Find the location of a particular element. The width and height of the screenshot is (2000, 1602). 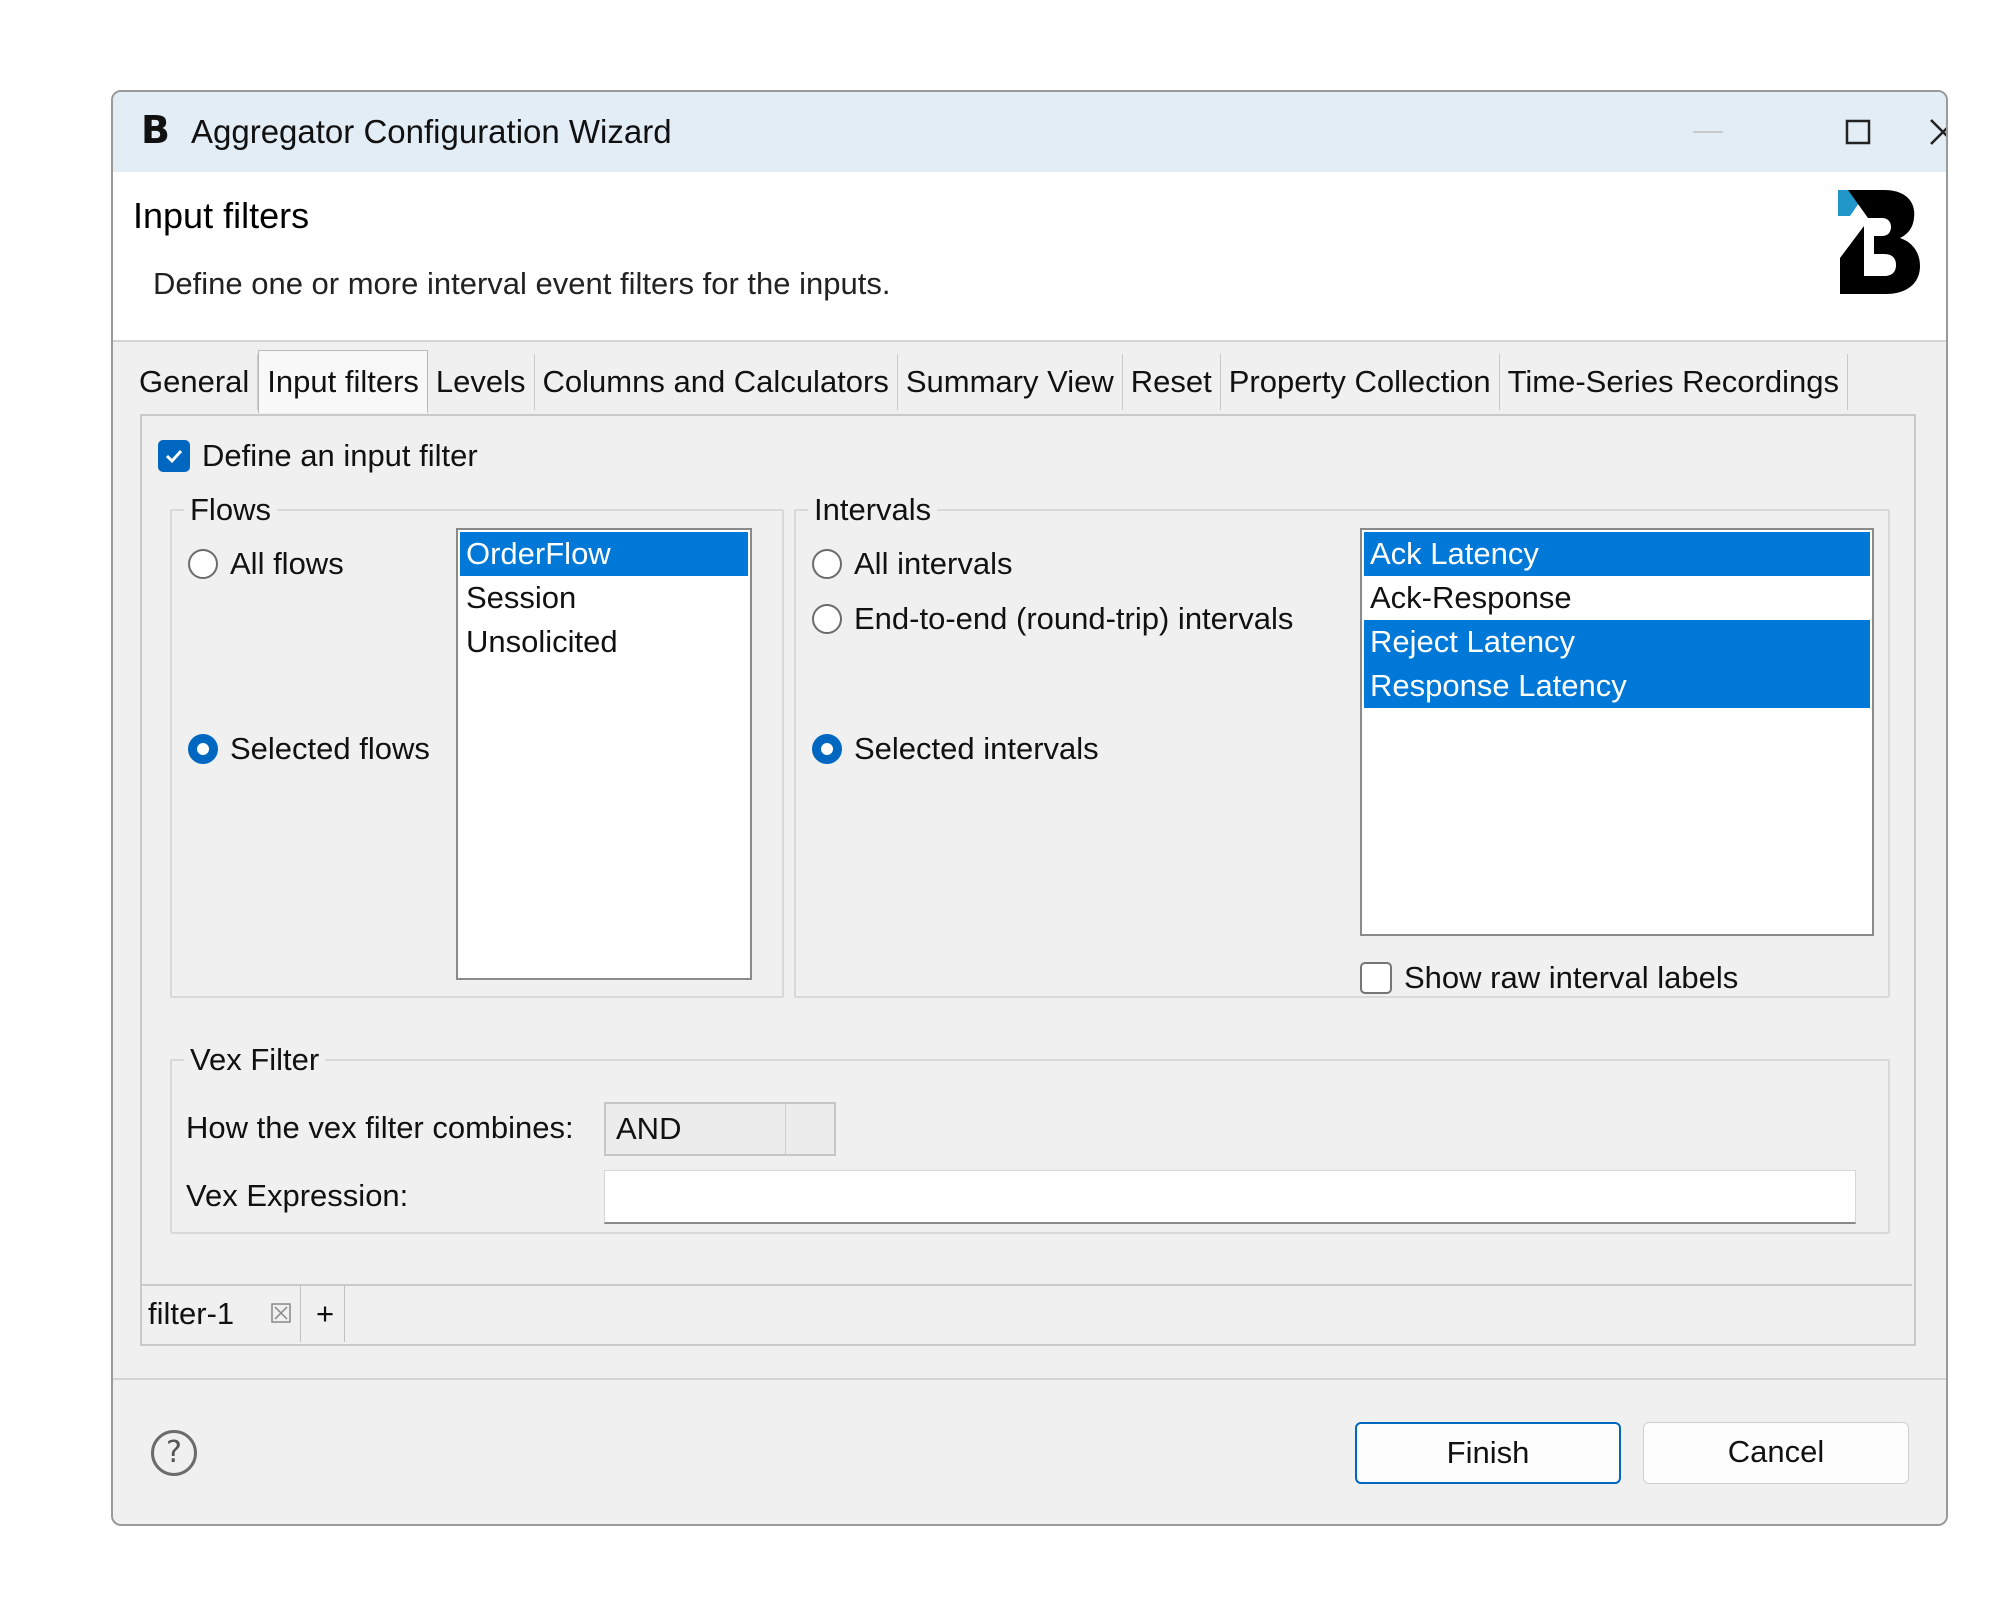

selected-flows-option: Selected flows is located at coordinates (309, 749).